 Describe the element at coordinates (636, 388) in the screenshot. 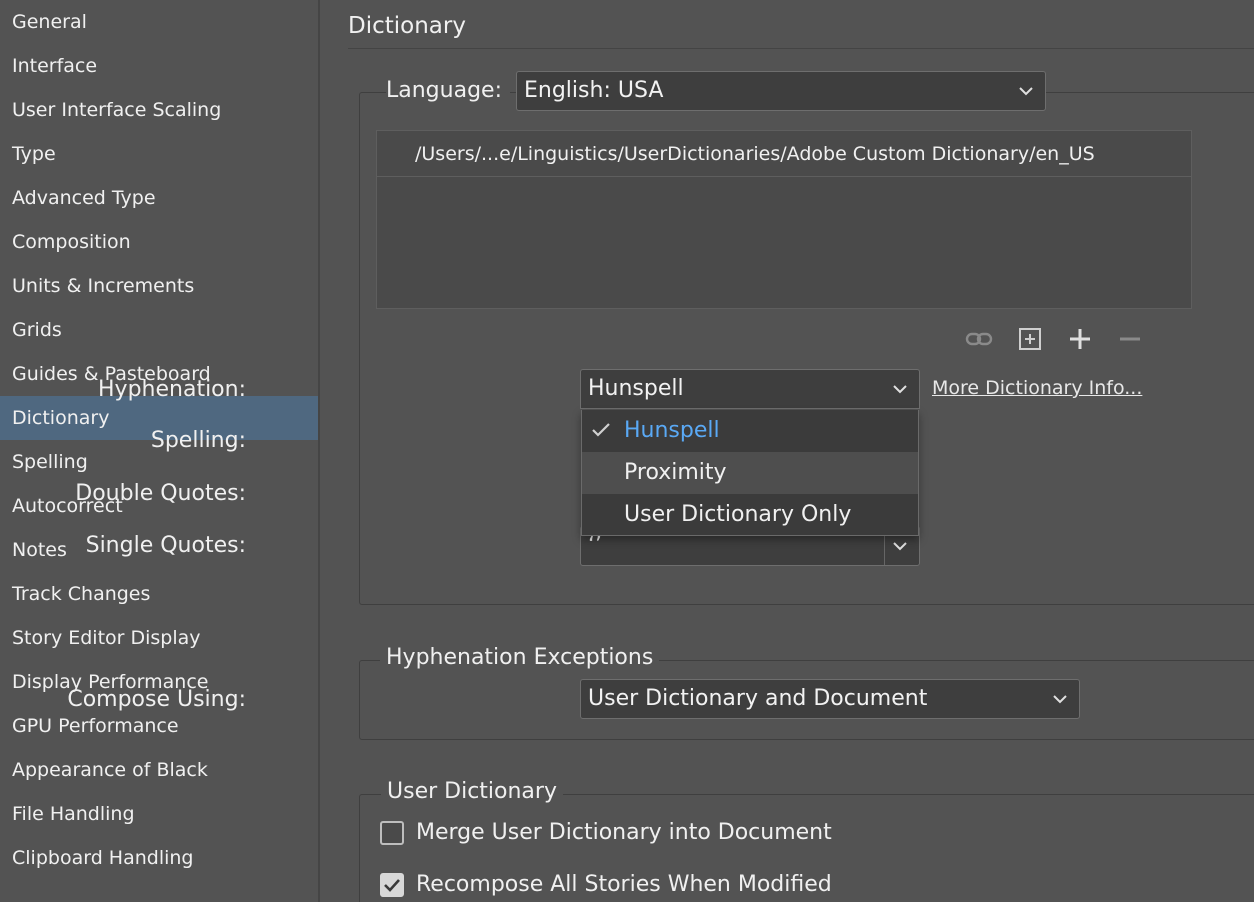

I see `hyphenation-value: Hunspell` at that location.